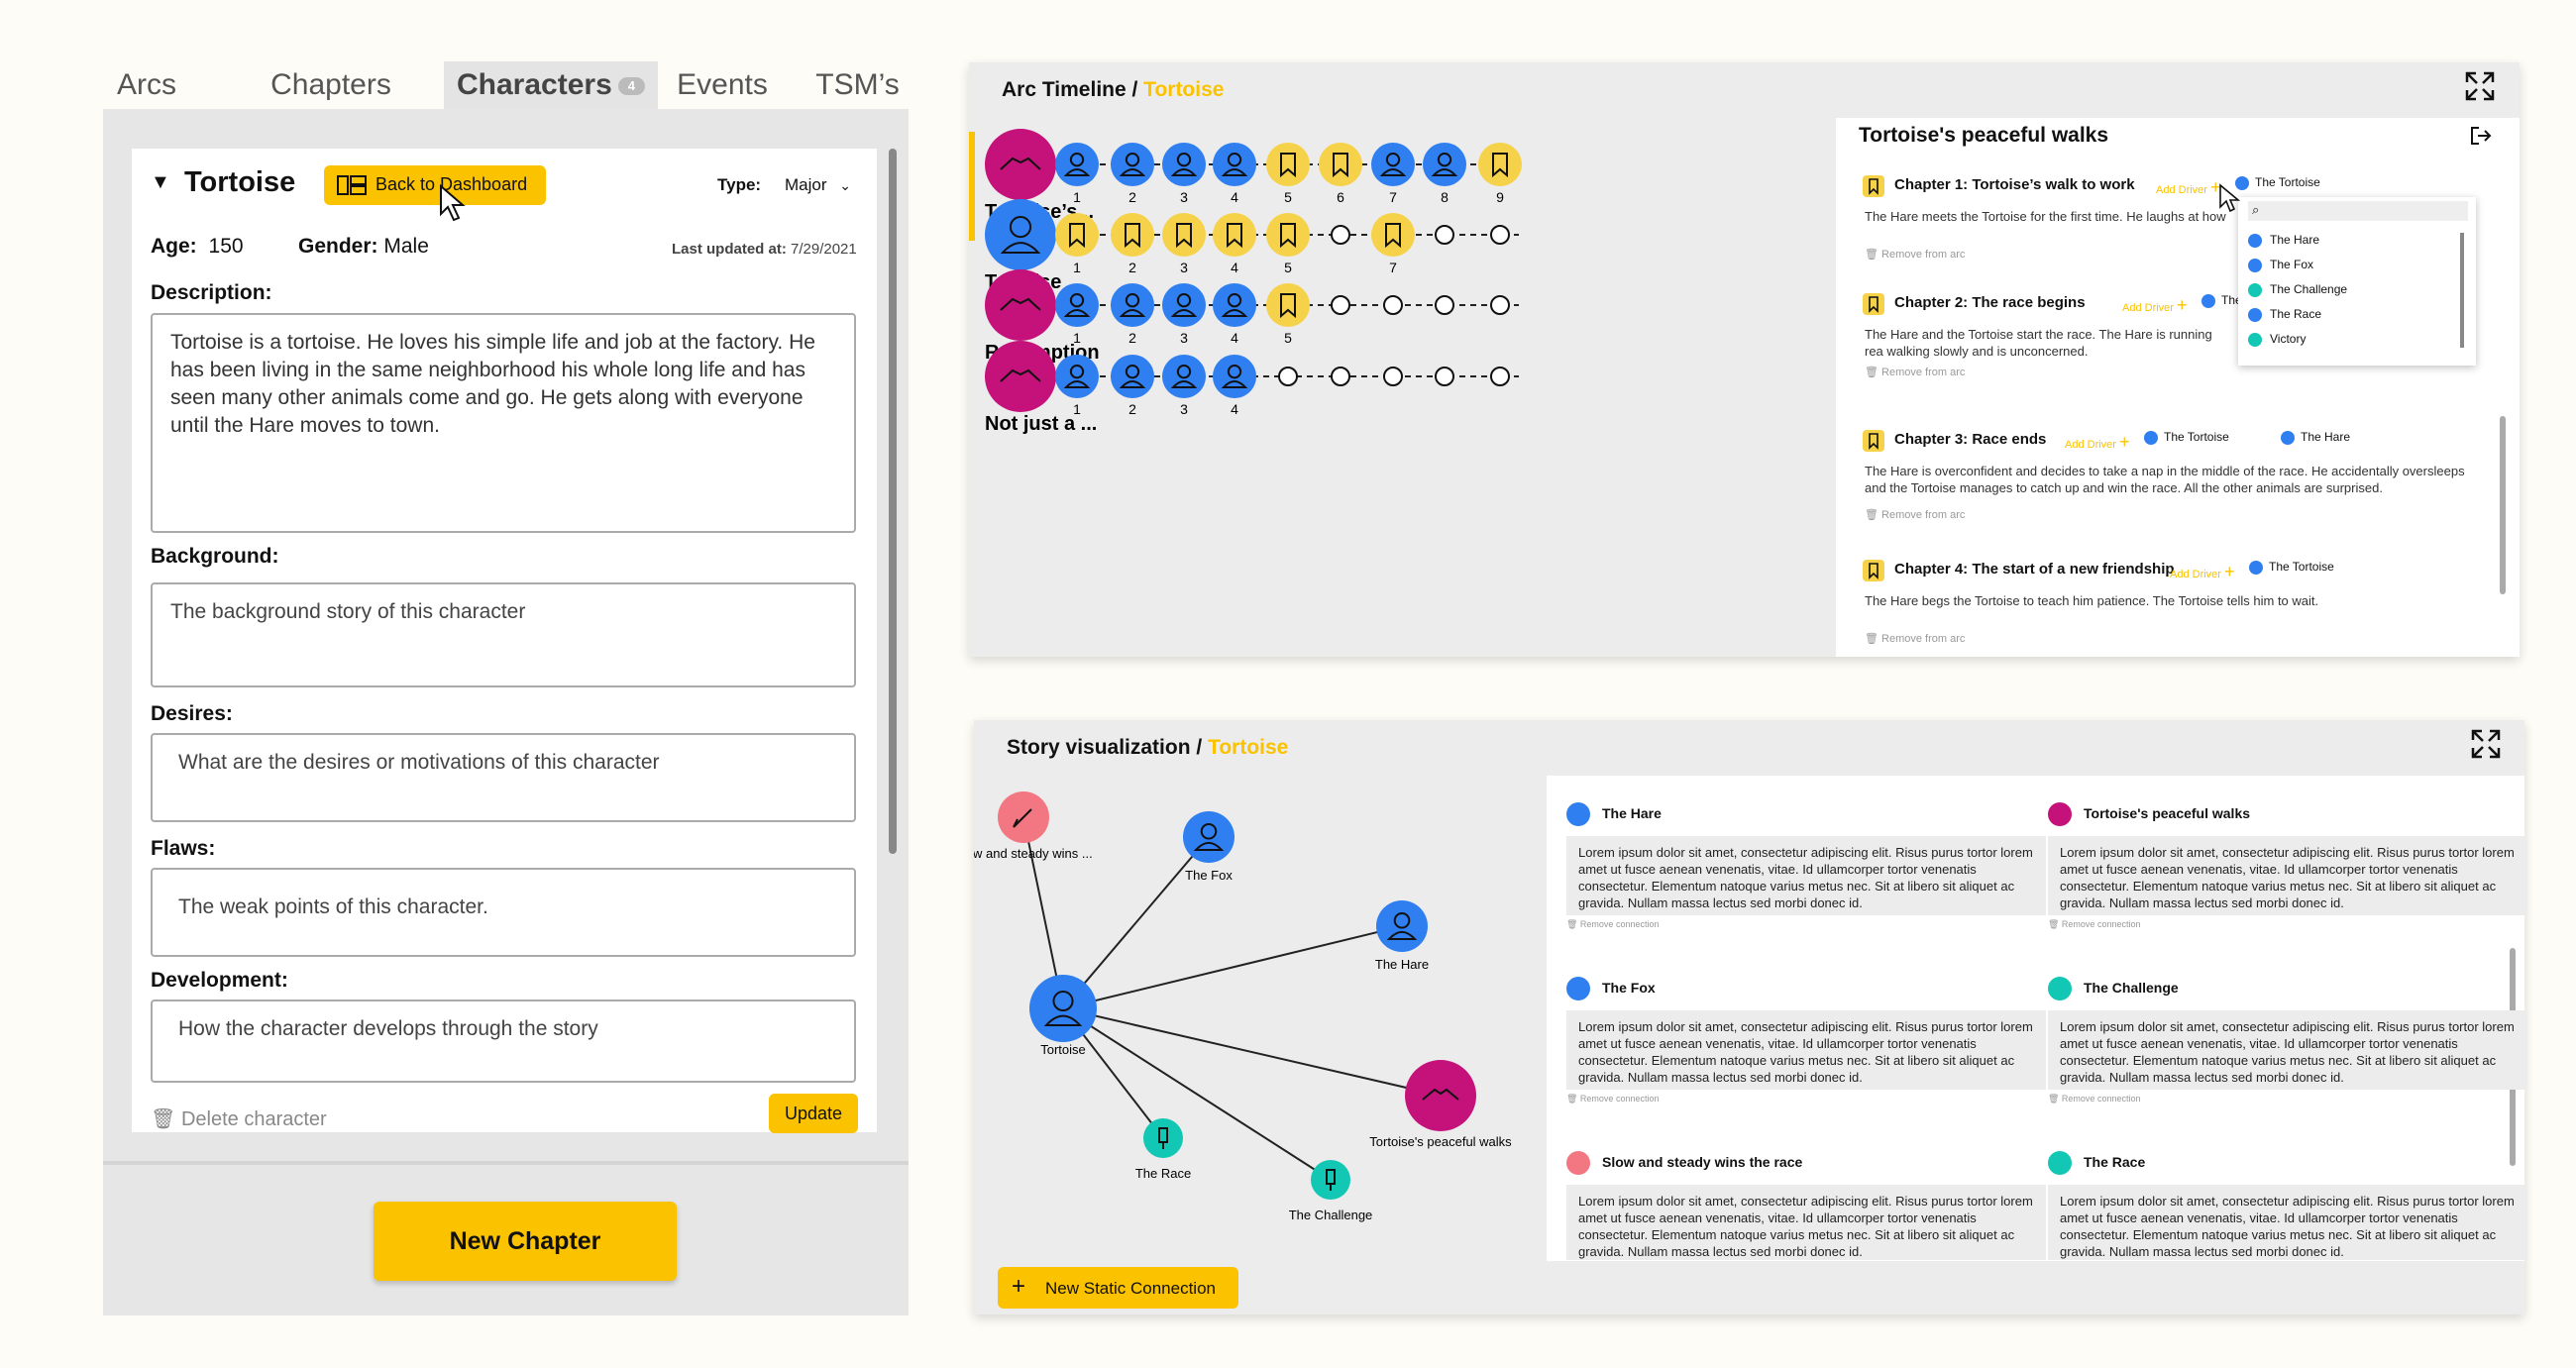 This screenshot has width=2576, height=1368. I want to click on exit-icon, so click(2481, 136).